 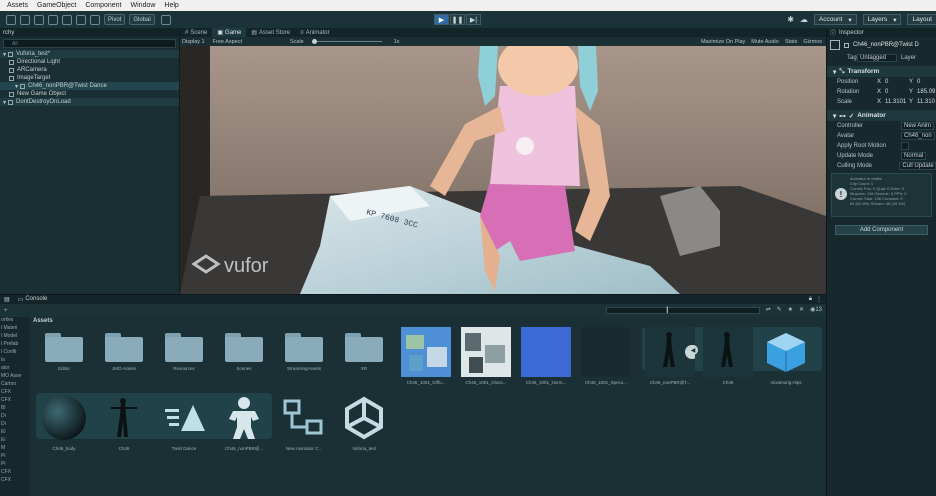 I want to click on menu-window: Window, so click(x=143, y=5).